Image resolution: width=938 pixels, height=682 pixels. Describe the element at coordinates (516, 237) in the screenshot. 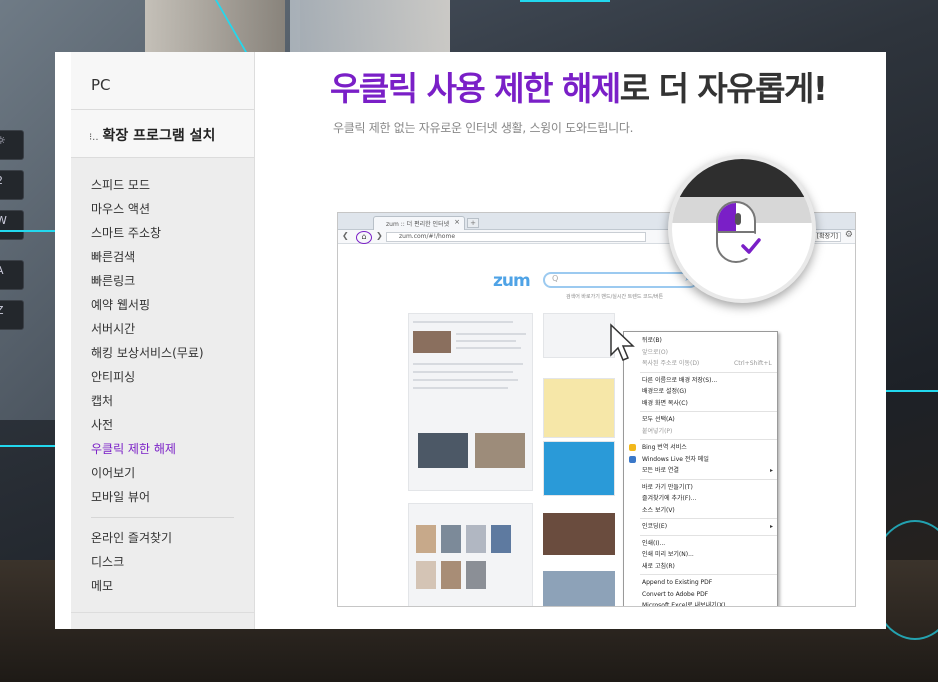

I see `address-bar: zum.com/#!/home` at that location.